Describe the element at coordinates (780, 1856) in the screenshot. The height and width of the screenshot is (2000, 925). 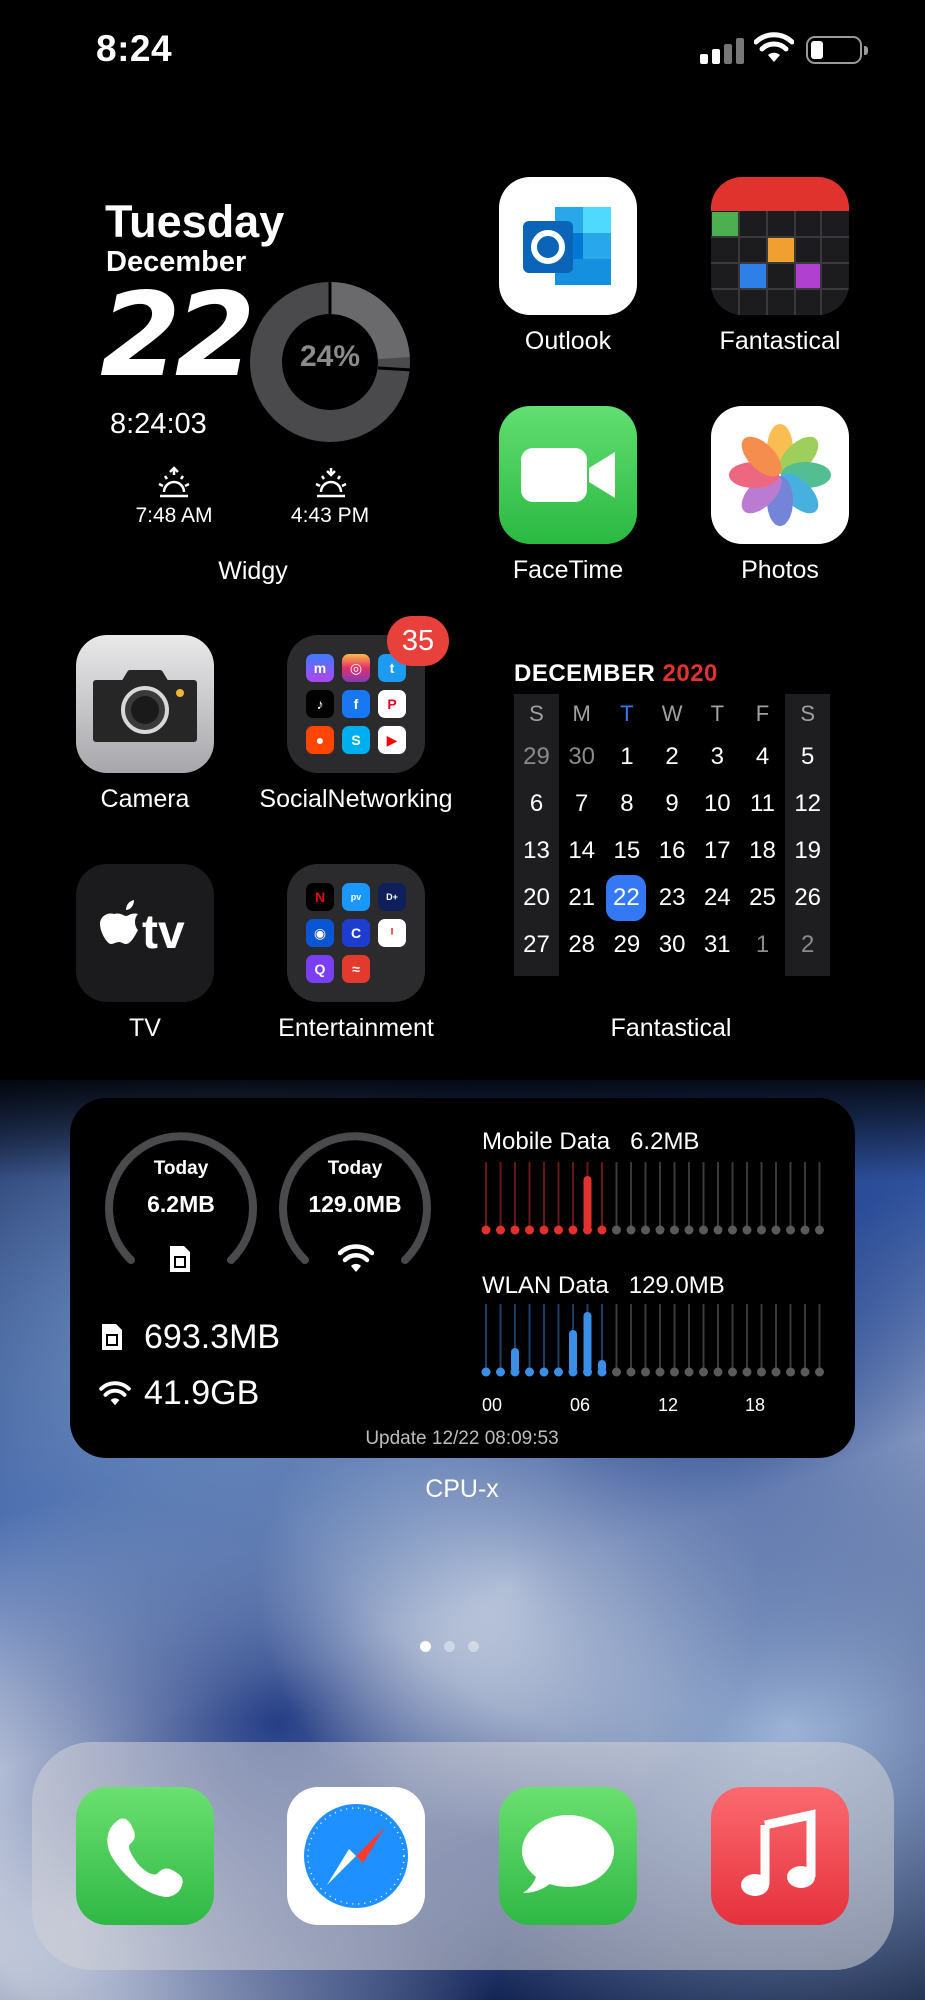
I see `music-icon` at that location.